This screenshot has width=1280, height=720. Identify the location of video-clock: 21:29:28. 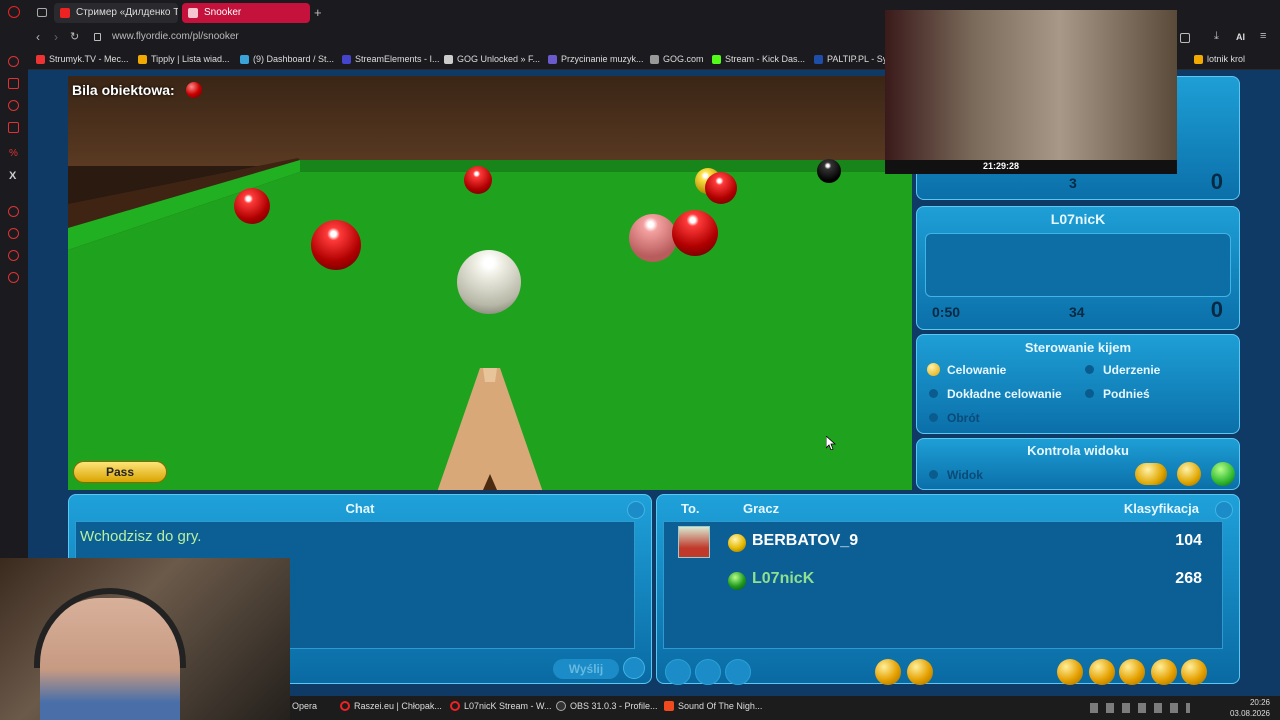
(1001, 166).